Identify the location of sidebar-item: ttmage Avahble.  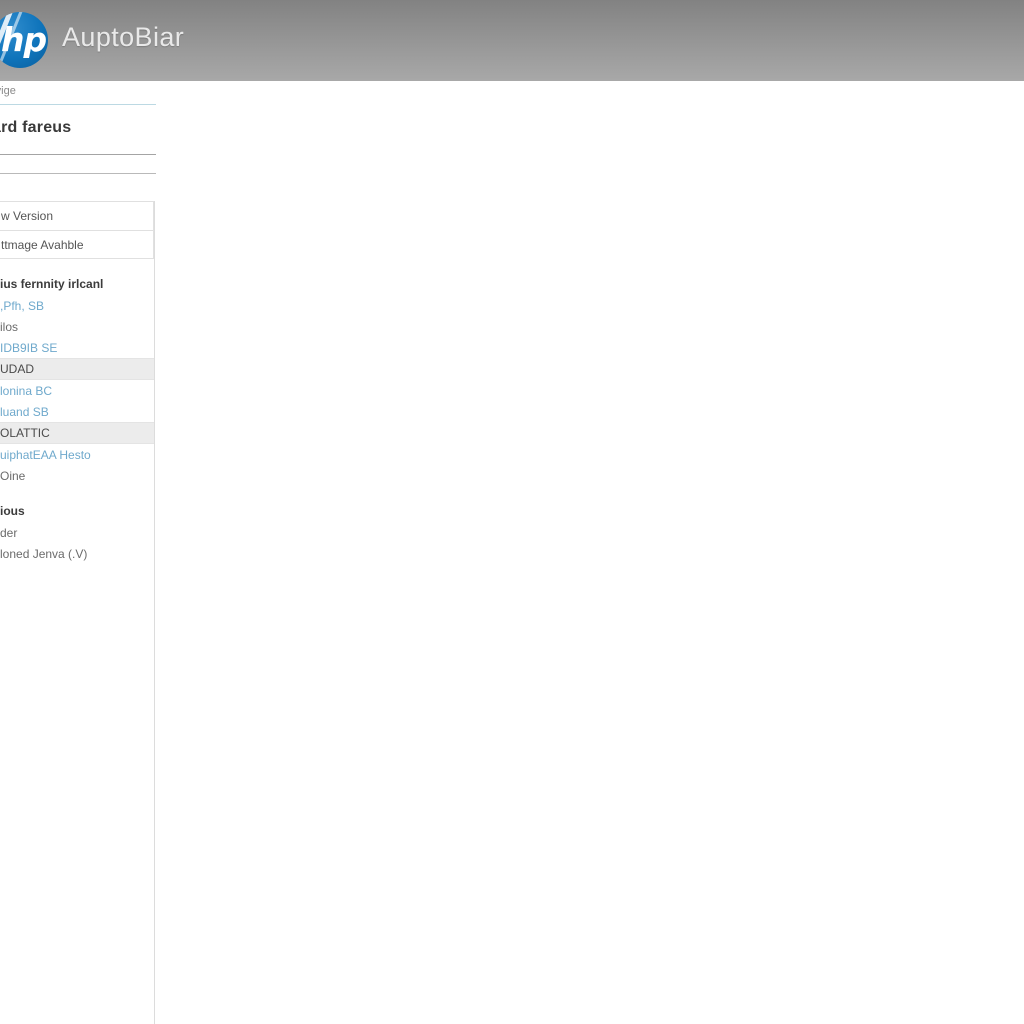
(77, 244).